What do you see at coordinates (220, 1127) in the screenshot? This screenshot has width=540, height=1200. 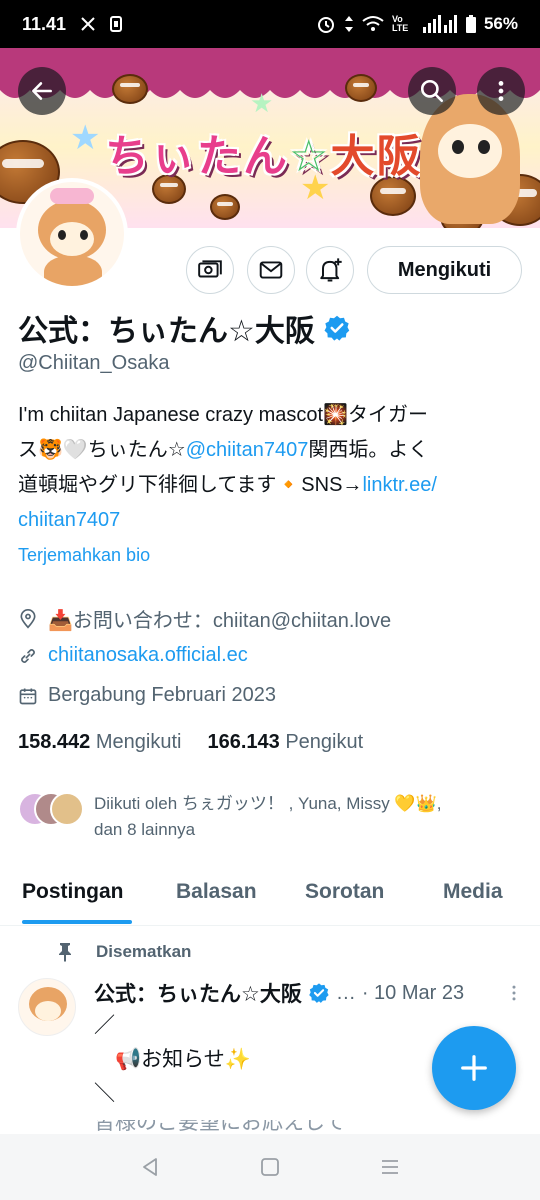 I see `post-line: 皆様のご要望にお応えして` at bounding box center [220, 1127].